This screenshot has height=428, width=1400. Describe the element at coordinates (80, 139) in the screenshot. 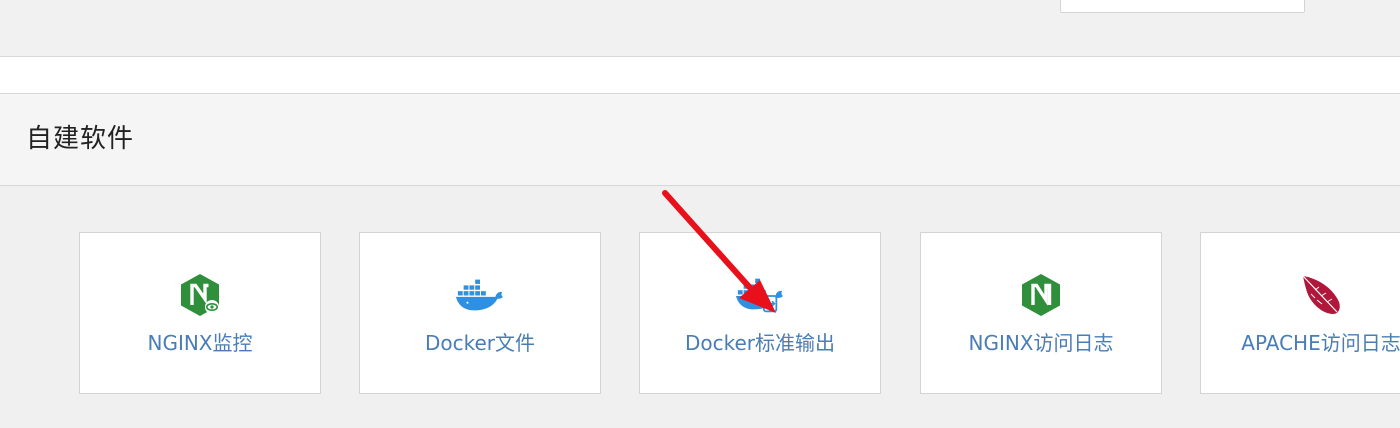

I see `section-title: 自建软件` at that location.